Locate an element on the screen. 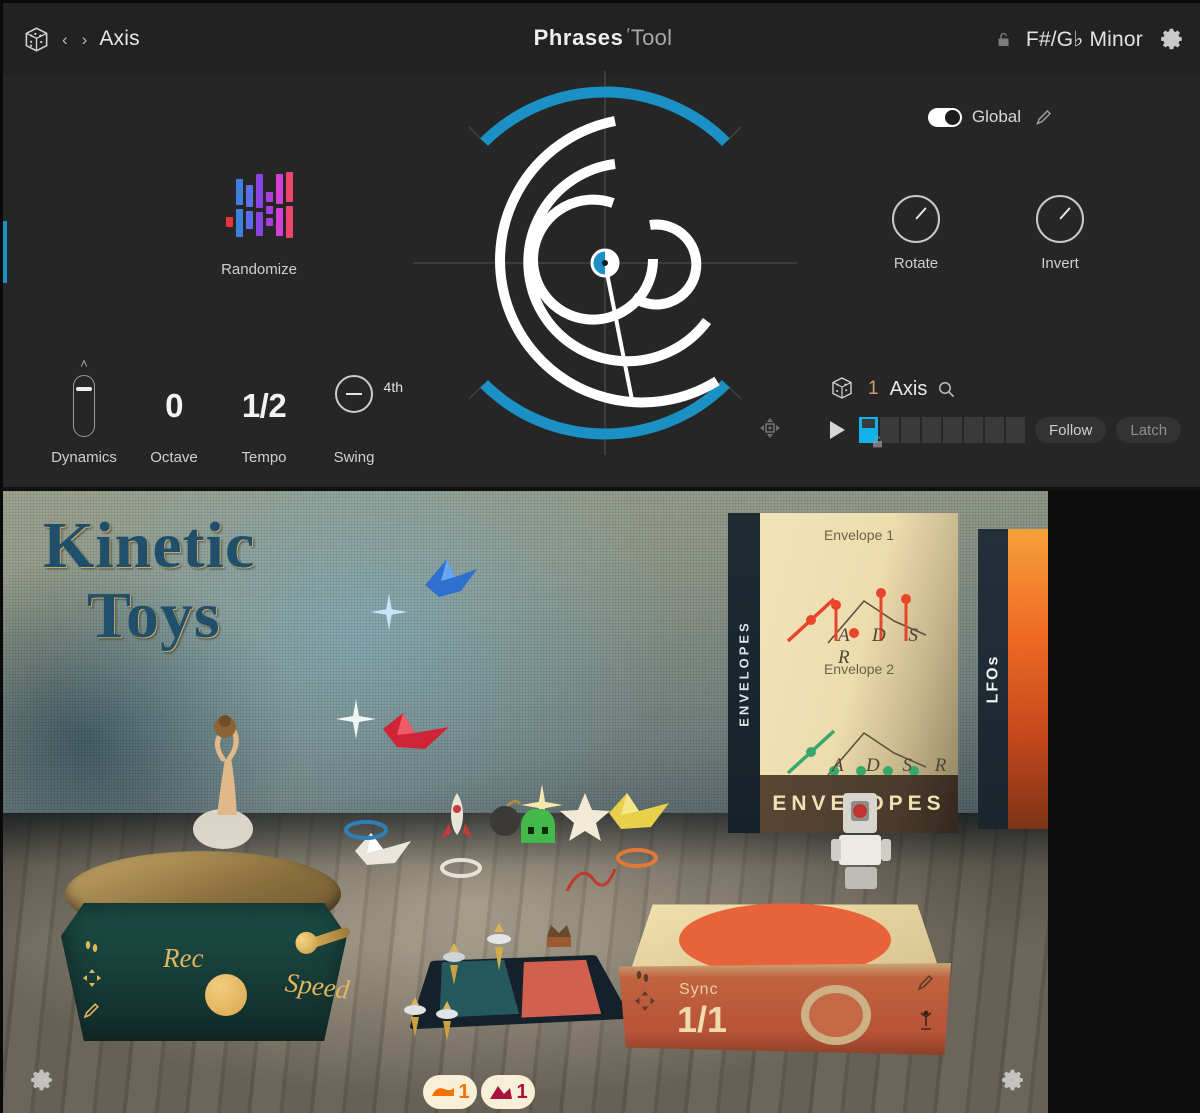 This screenshot has width=1200, height=1113. randomize-control: Randomize is located at coordinates (259, 220).